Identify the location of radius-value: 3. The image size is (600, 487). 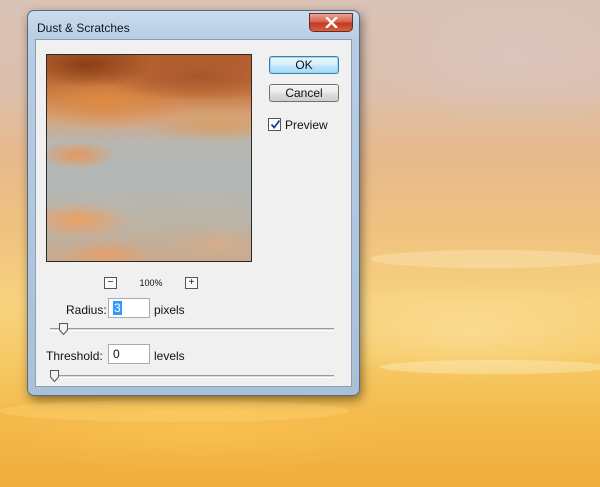
(117, 308).